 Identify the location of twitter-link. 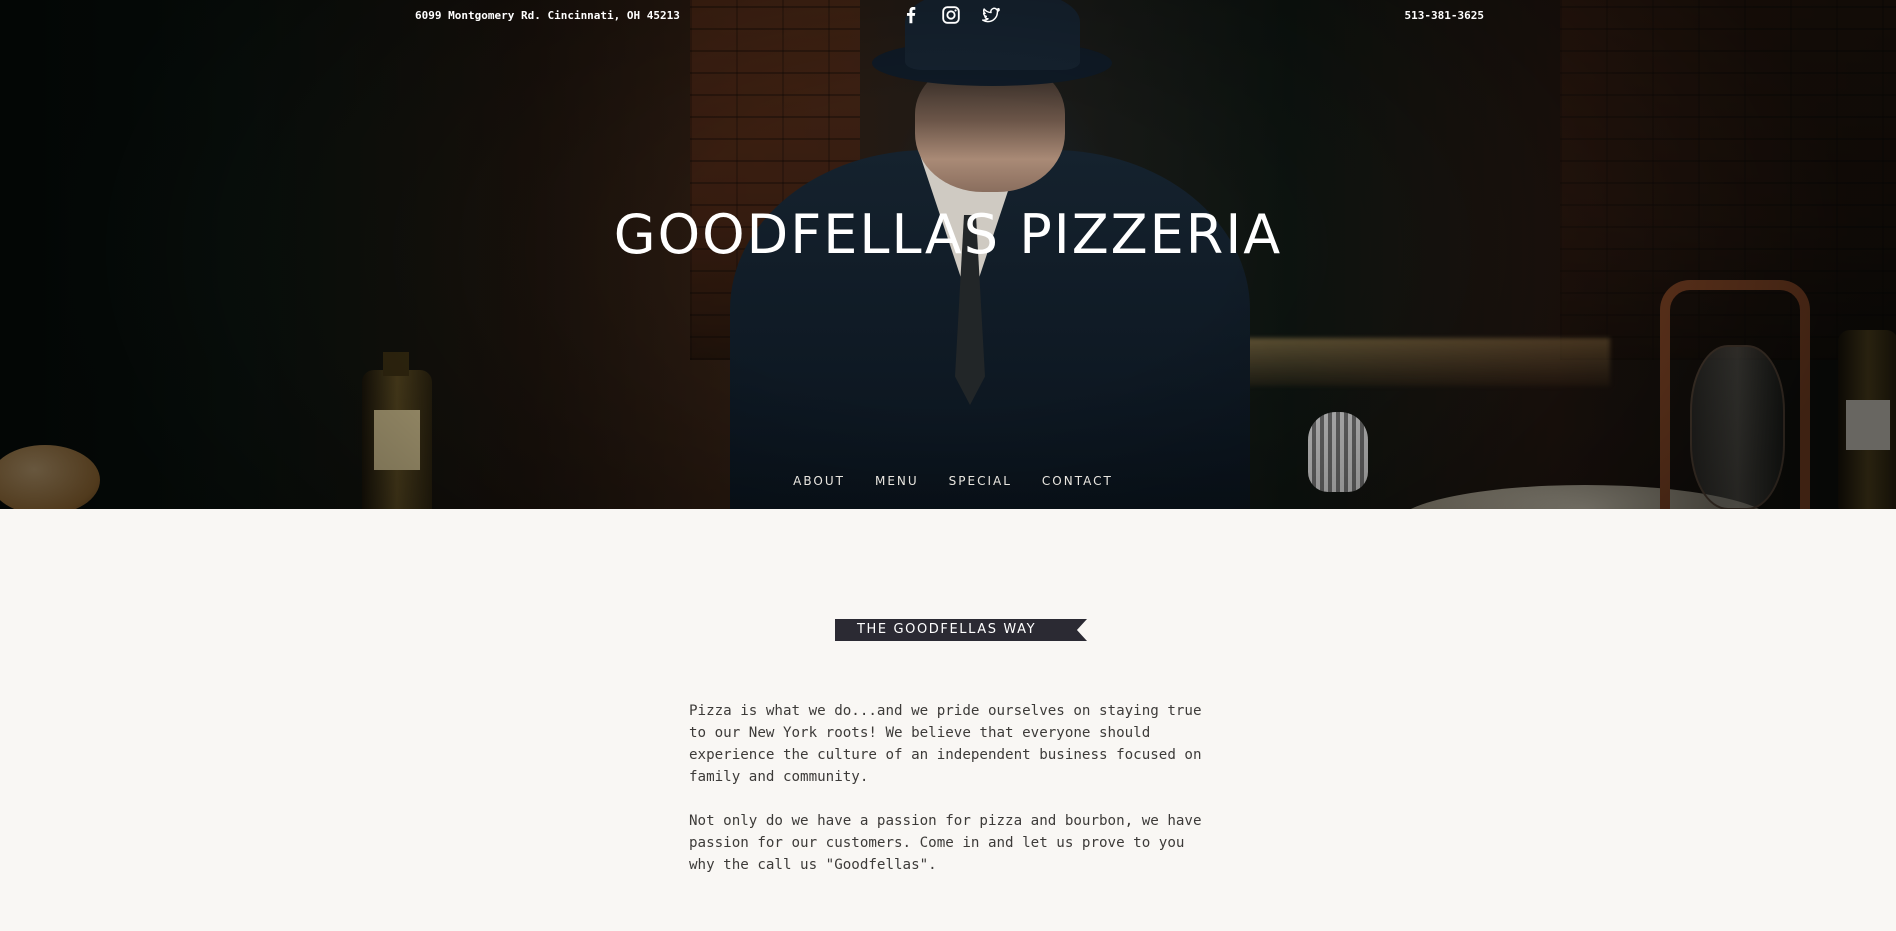
(991, 15).